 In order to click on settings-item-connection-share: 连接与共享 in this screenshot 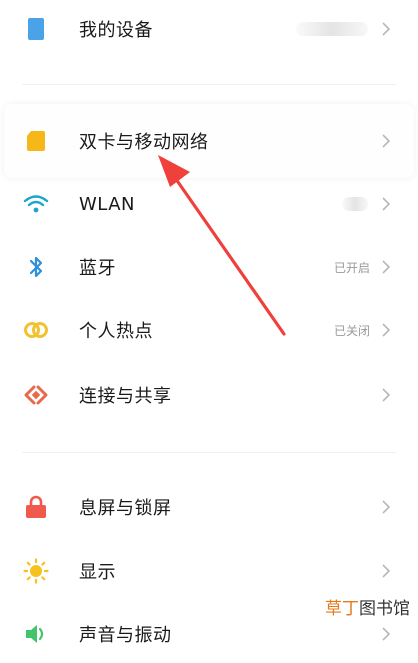, I will do `click(209, 395)`.